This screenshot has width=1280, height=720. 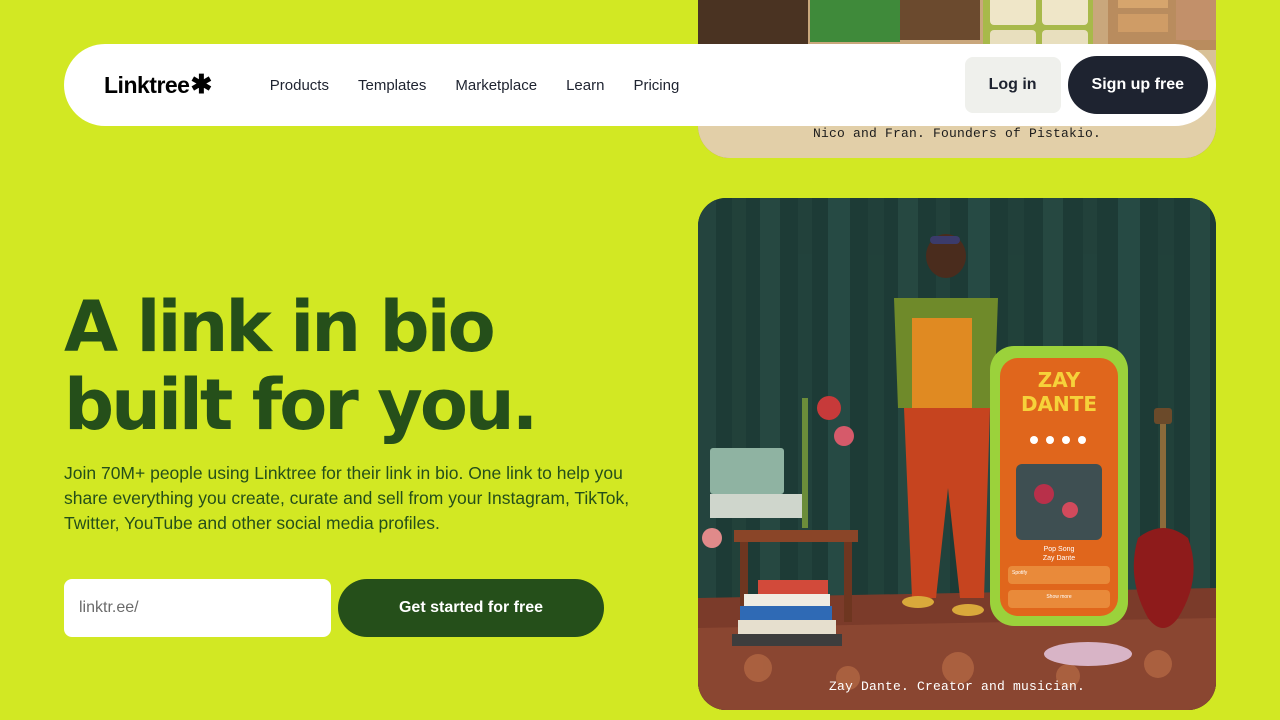 I want to click on main-card-caption: Zay Dante. Creator and musician., so click(x=957, y=686).